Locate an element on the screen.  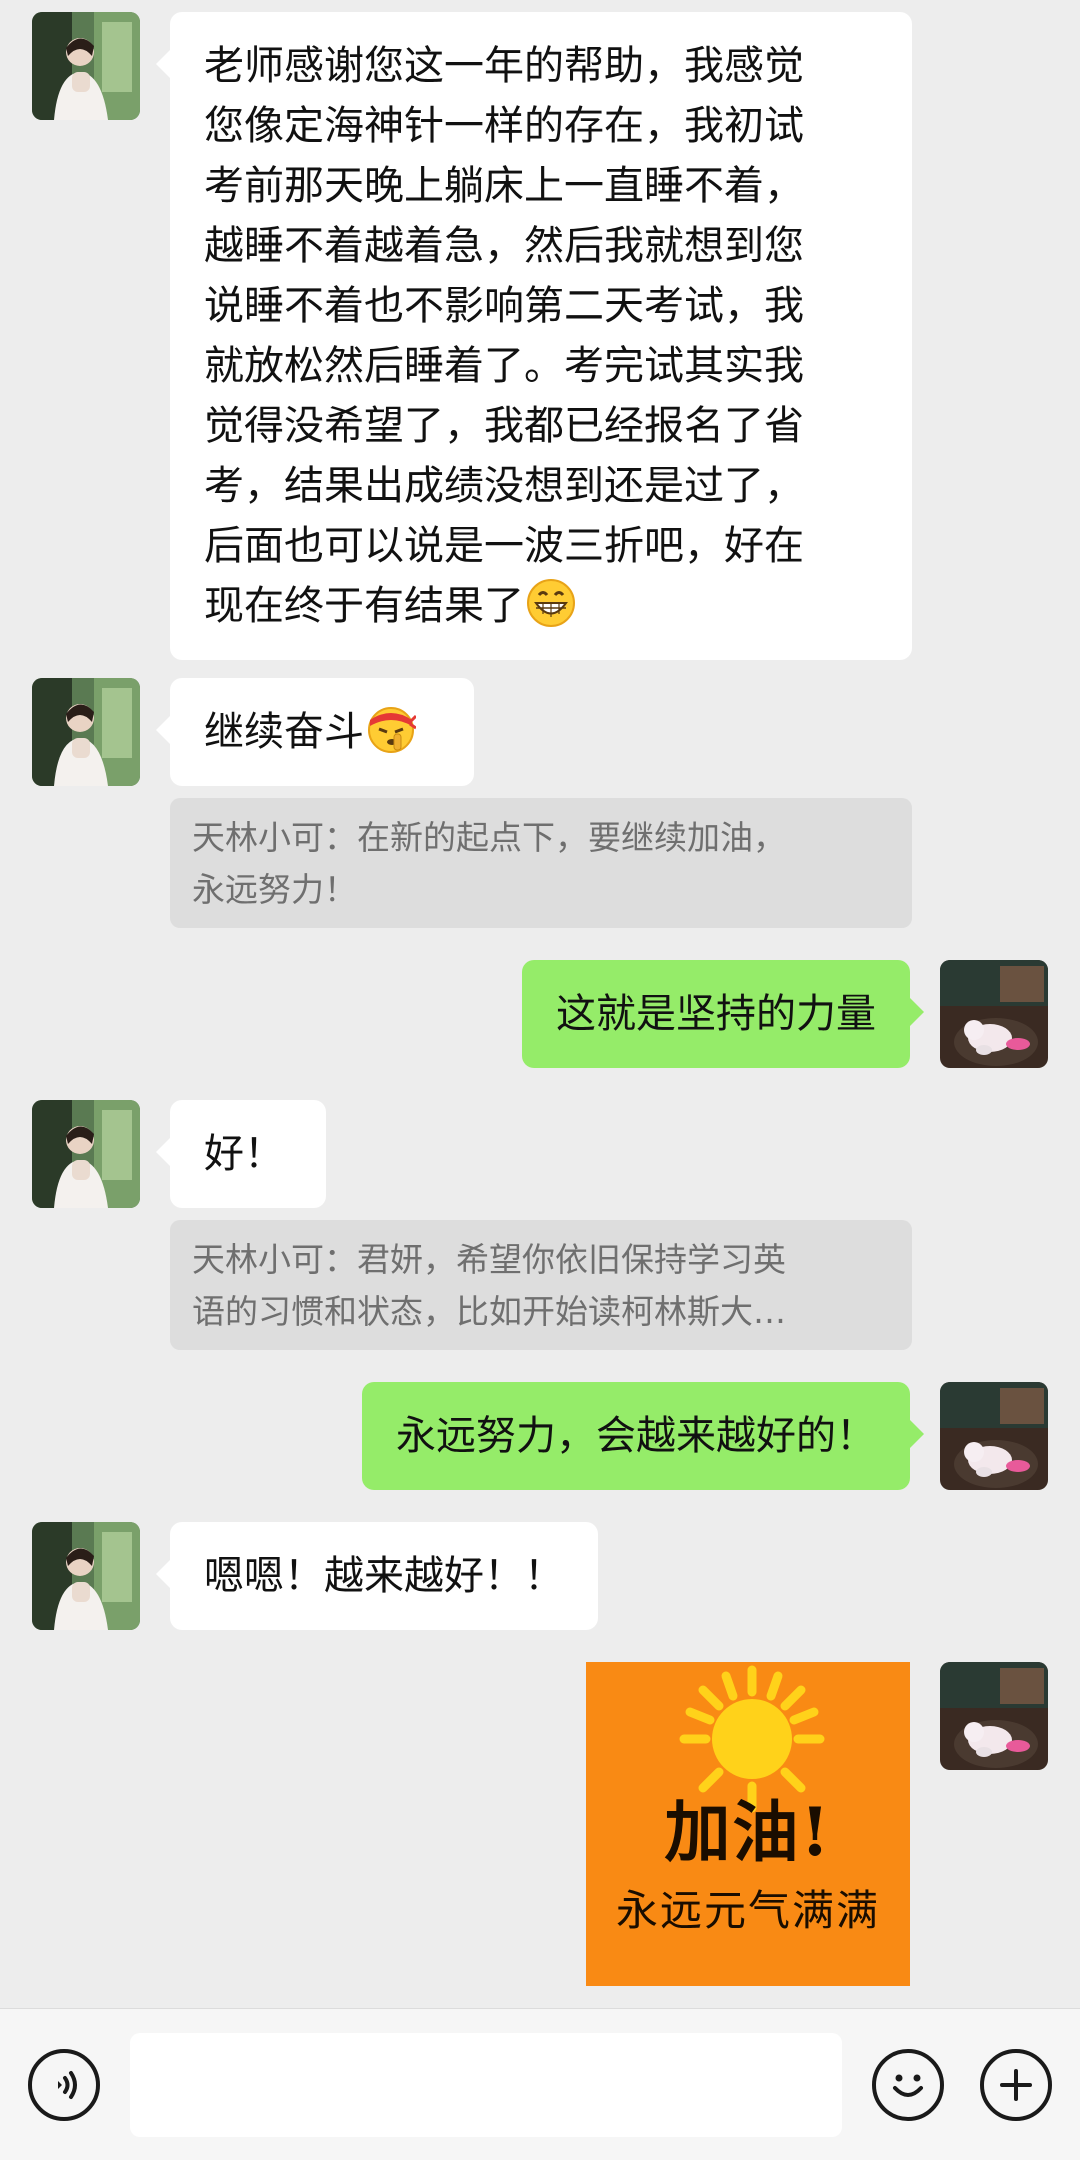
quote-text: 天林小可：君妍，希望你依旧保持学习英 is located at coordinates (489, 1259).